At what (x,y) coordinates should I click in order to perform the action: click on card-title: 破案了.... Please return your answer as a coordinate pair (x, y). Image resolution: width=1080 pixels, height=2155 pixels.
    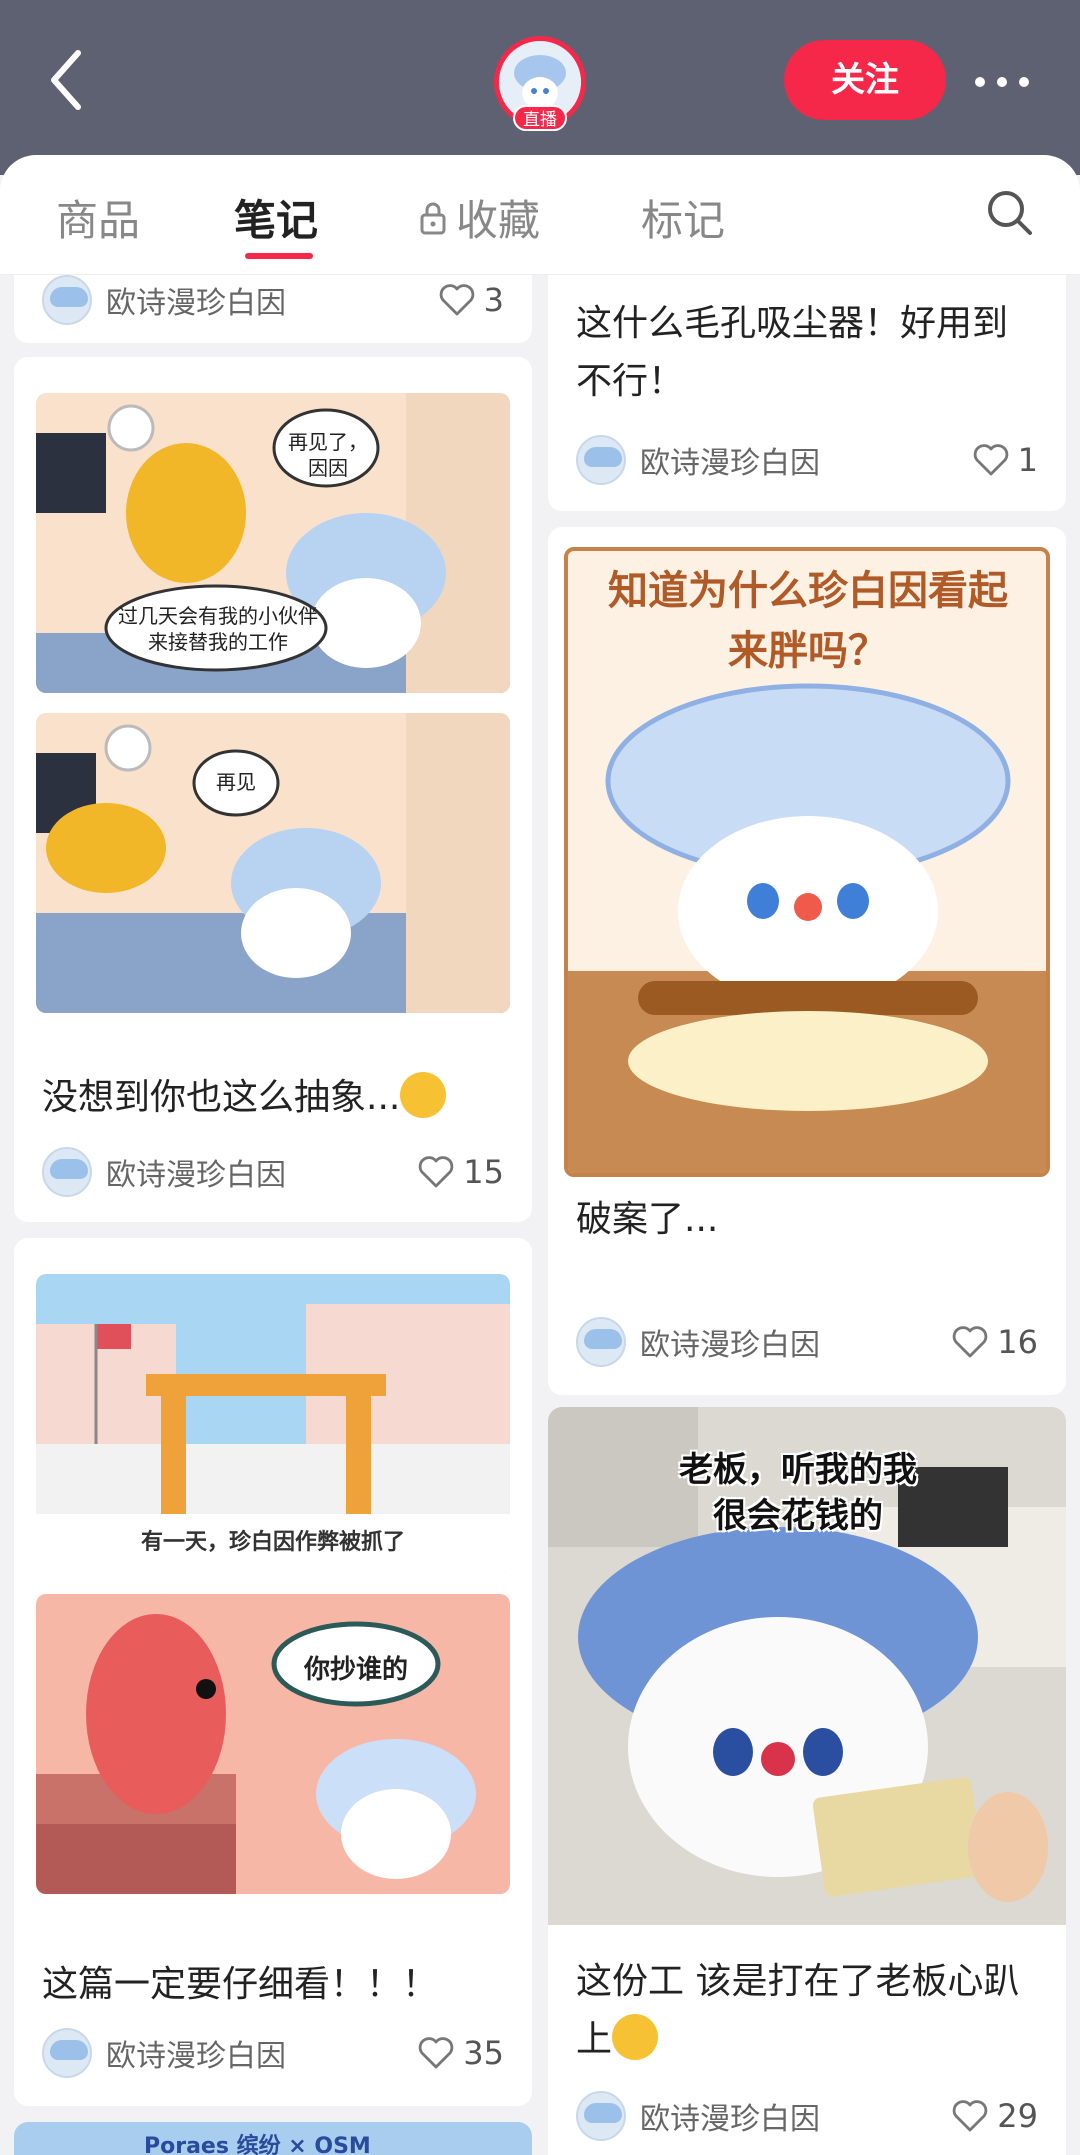
    Looking at the image, I should click on (647, 1219).